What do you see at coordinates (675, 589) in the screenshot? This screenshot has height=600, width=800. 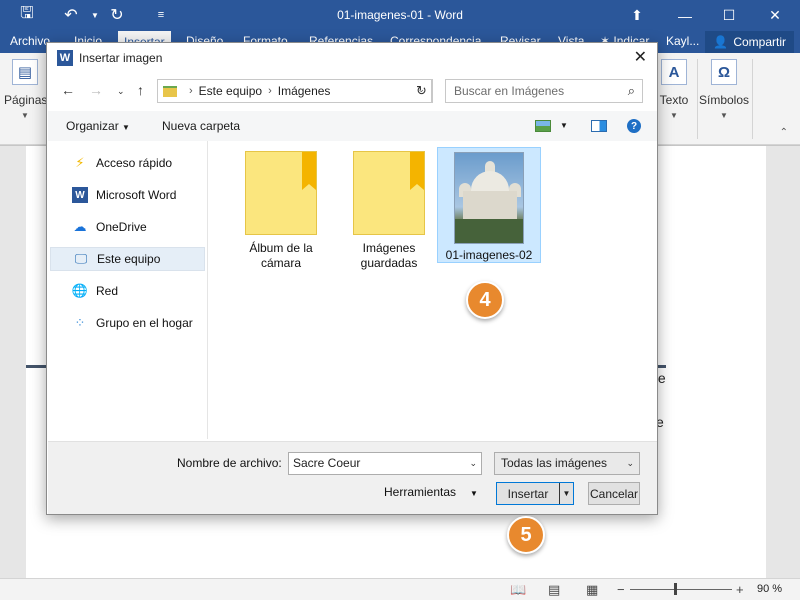 I see `zoom-slider-thumb` at bounding box center [675, 589].